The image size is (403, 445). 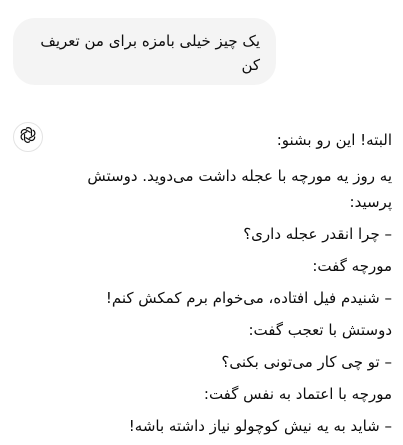 I want to click on user-message-bubble: یک چیز خیلی بامزه برای من تعریف کن, so click(x=144, y=51).